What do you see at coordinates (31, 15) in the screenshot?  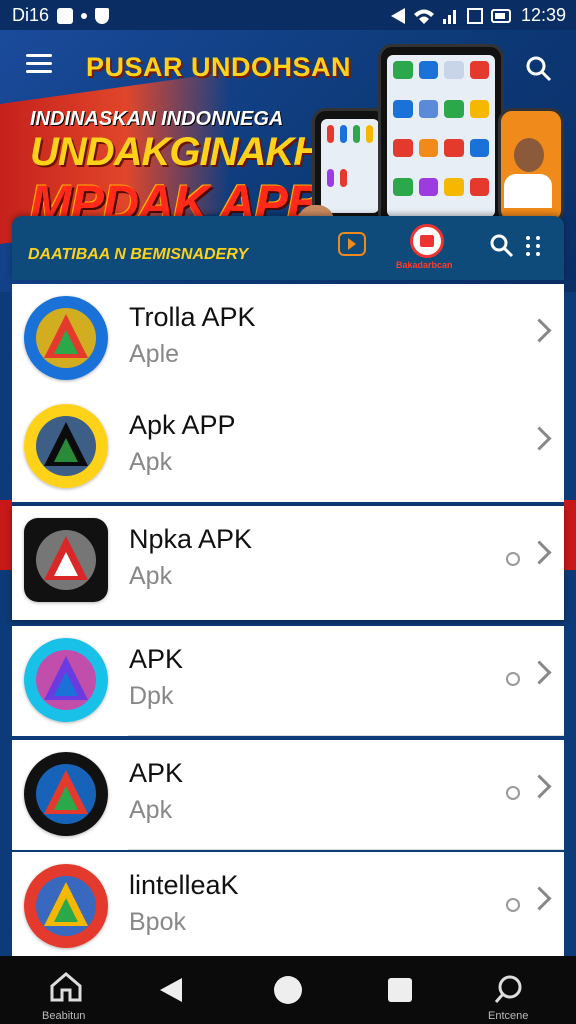 I see `carrier-text: Di16` at bounding box center [31, 15].